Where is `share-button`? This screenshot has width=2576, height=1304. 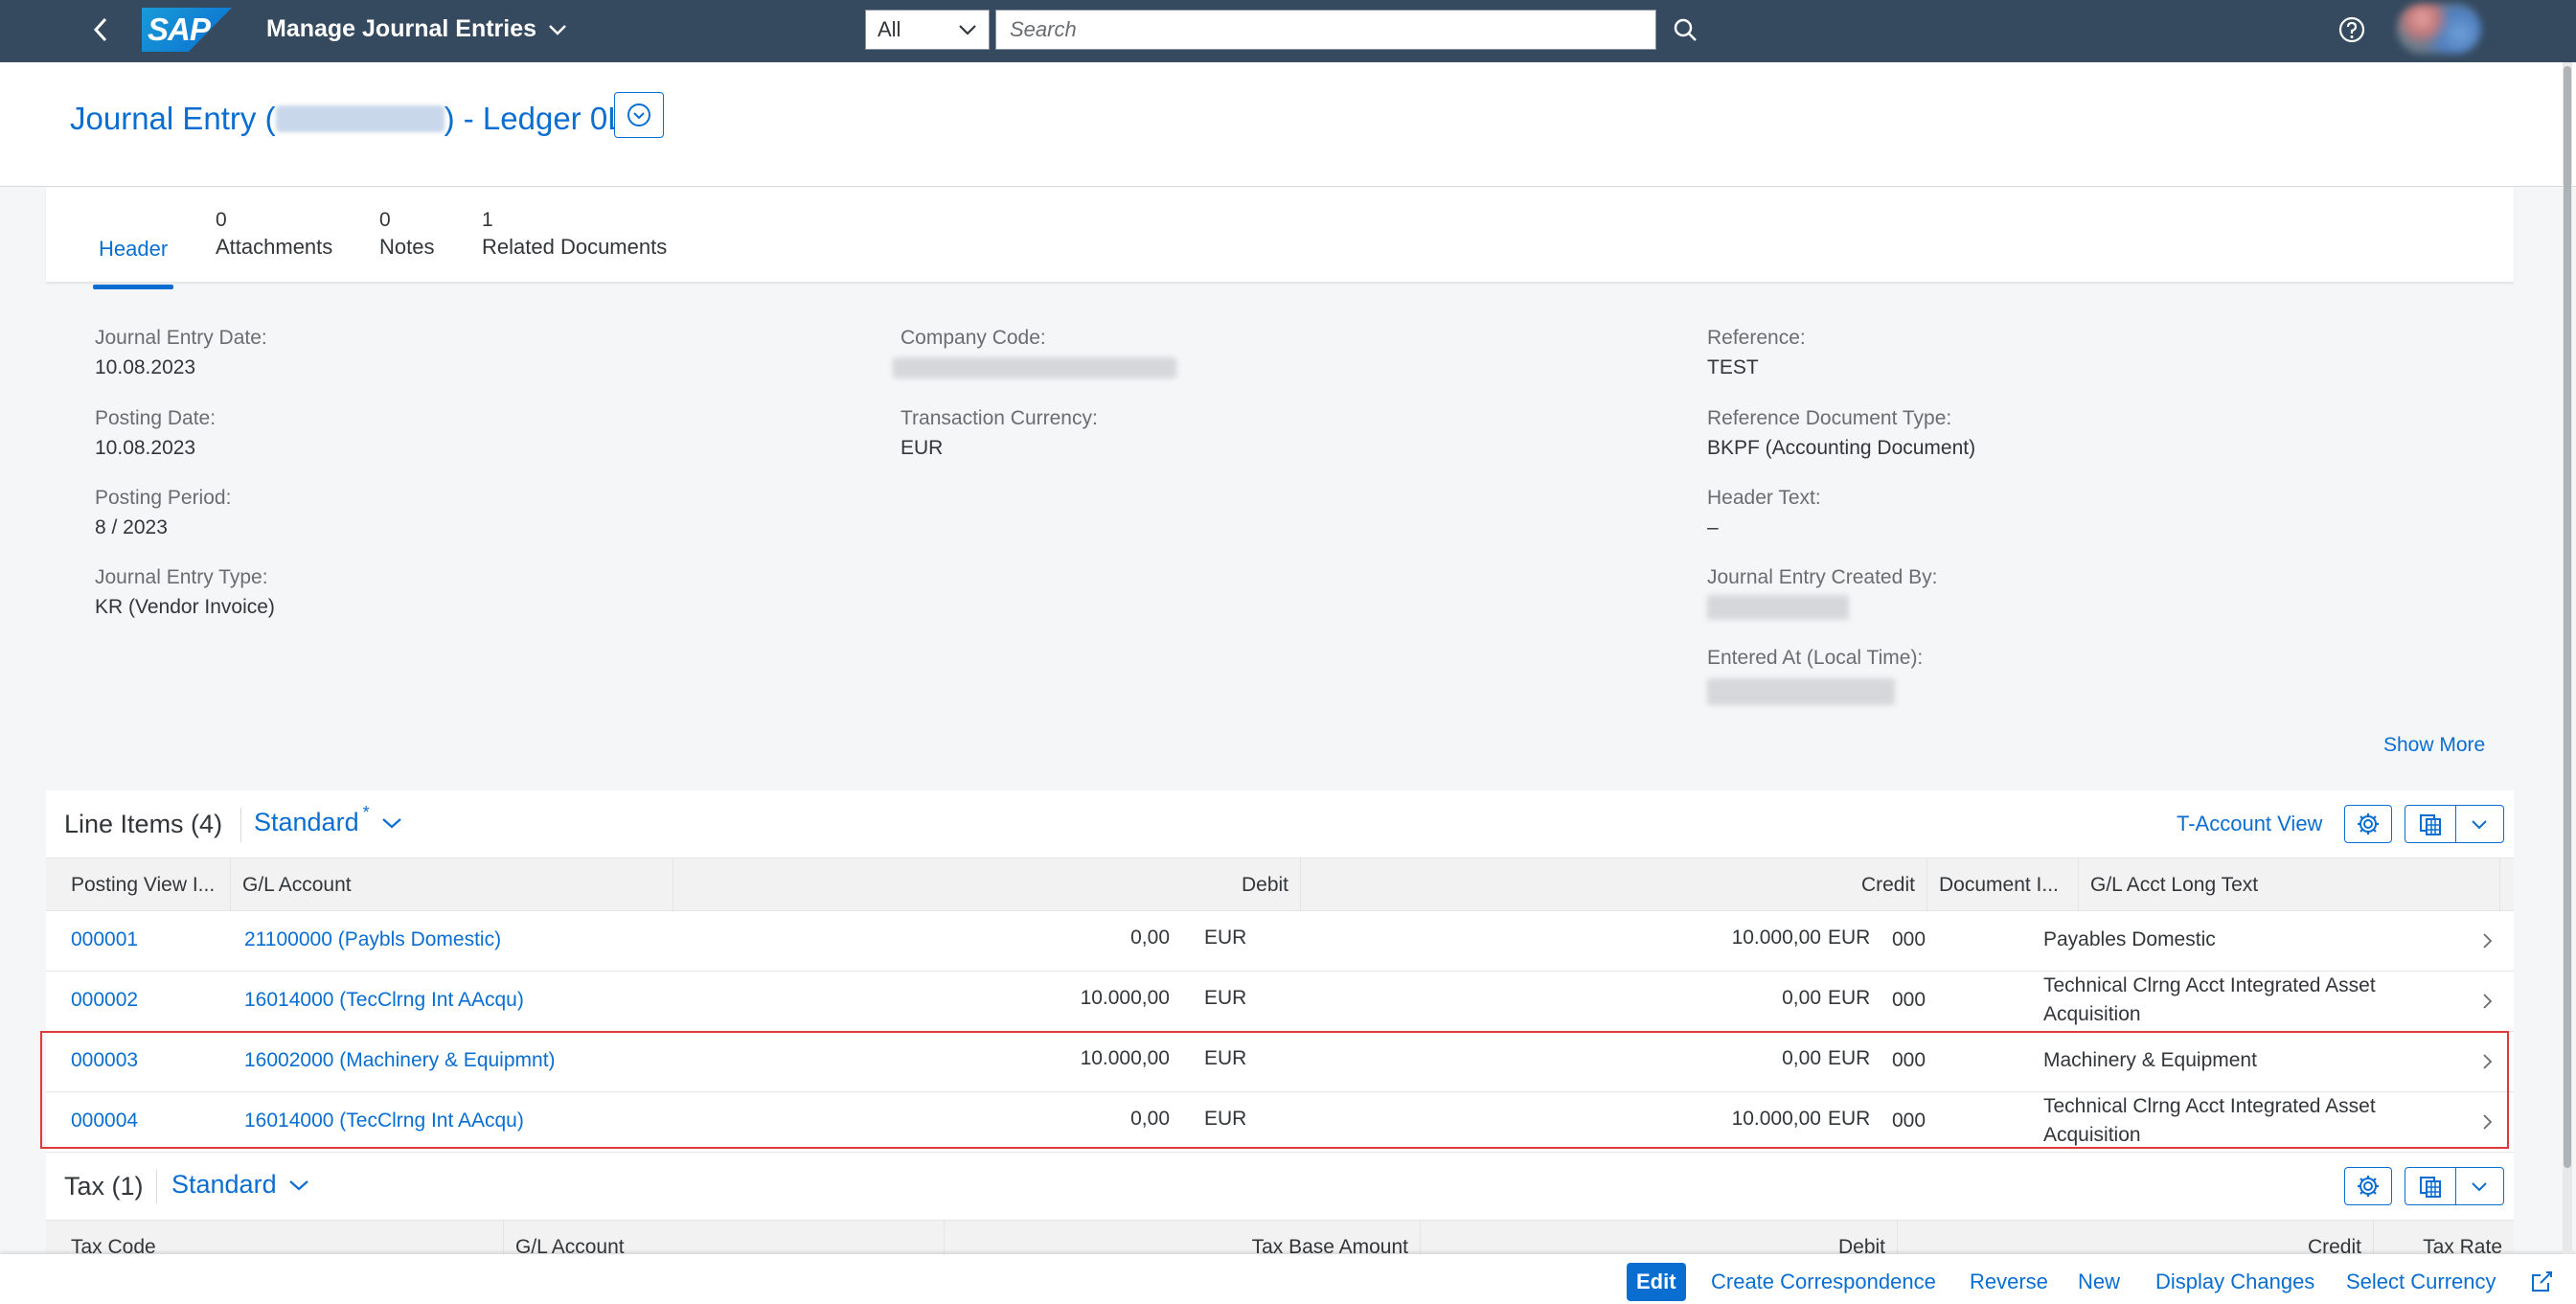
share-button is located at coordinates (2541, 1282).